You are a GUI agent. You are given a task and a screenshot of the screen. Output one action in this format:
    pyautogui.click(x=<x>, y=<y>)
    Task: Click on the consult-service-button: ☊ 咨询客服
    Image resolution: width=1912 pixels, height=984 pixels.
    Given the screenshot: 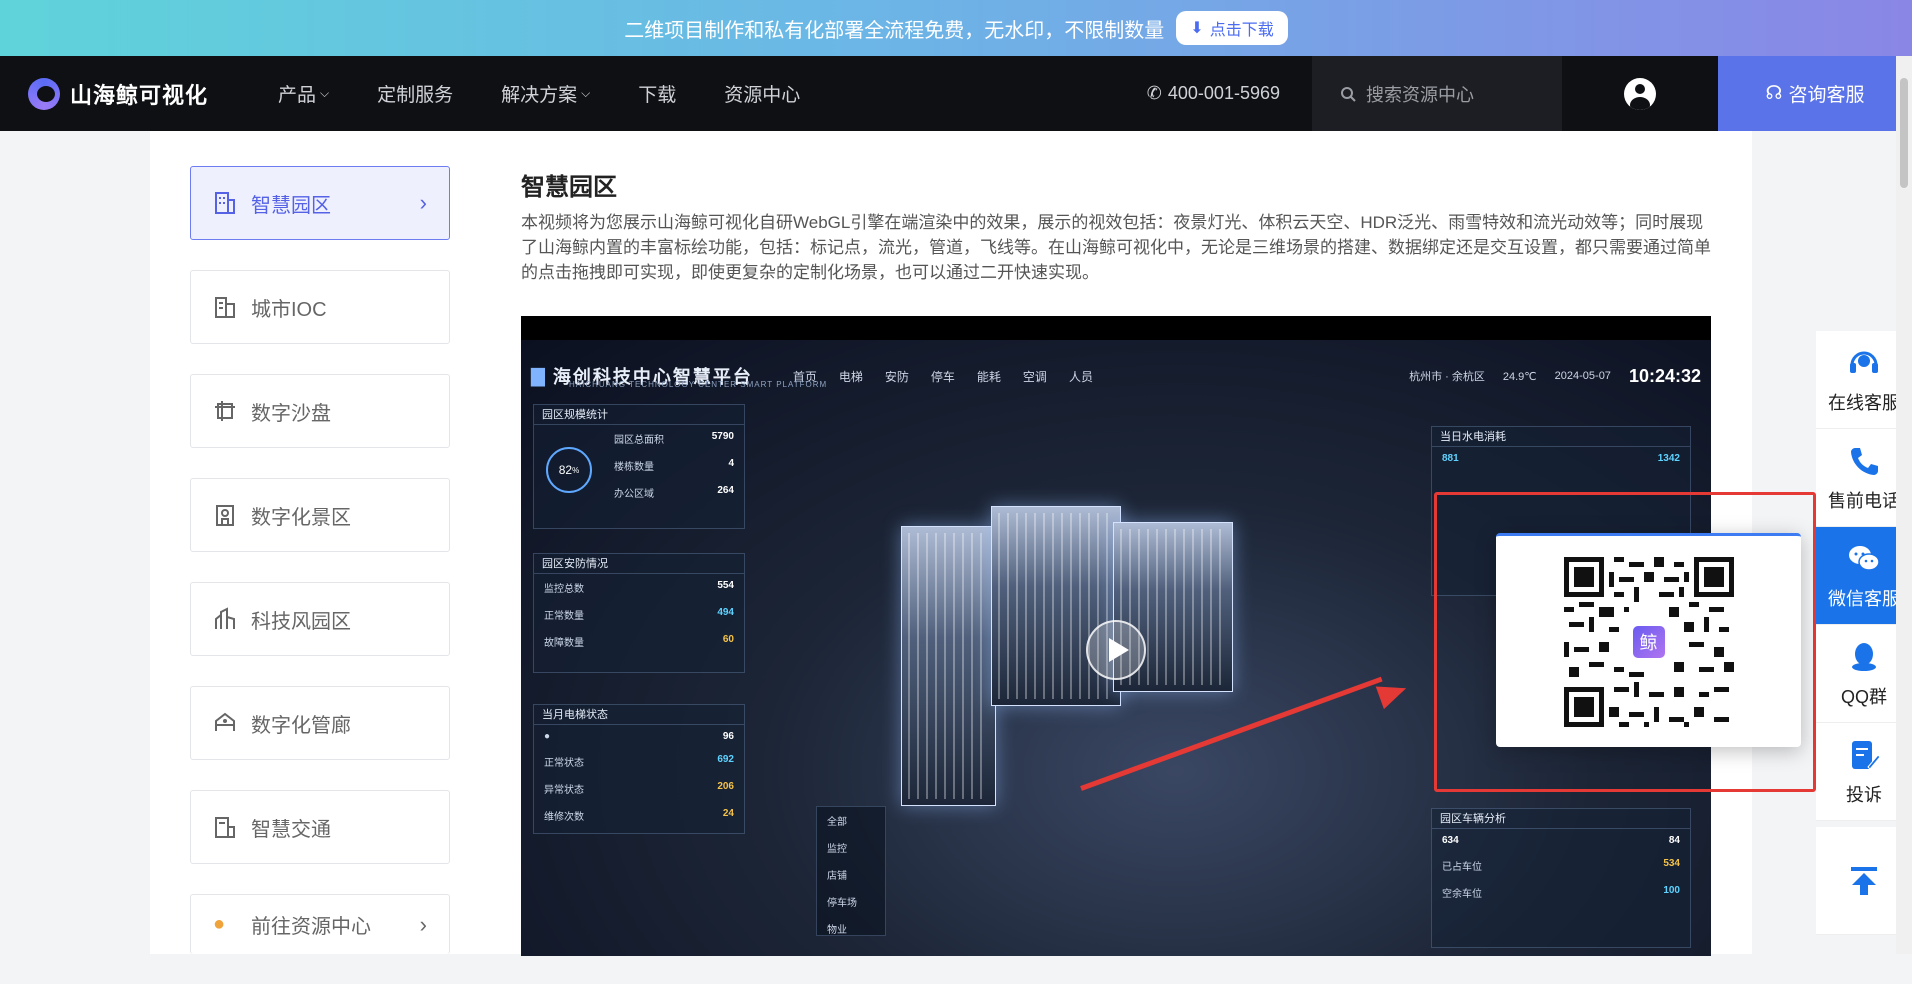 What is the action you would take?
    pyautogui.click(x=1815, y=93)
    